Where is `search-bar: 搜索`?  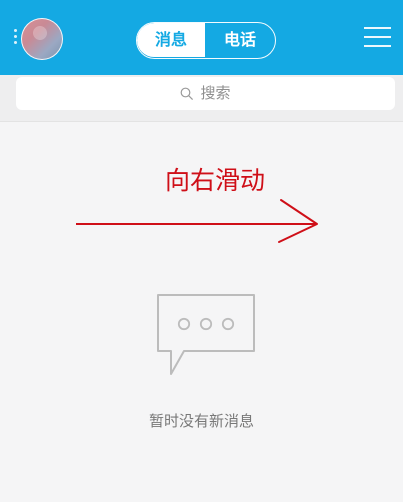 search-bar: 搜索 is located at coordinates (201, 98).